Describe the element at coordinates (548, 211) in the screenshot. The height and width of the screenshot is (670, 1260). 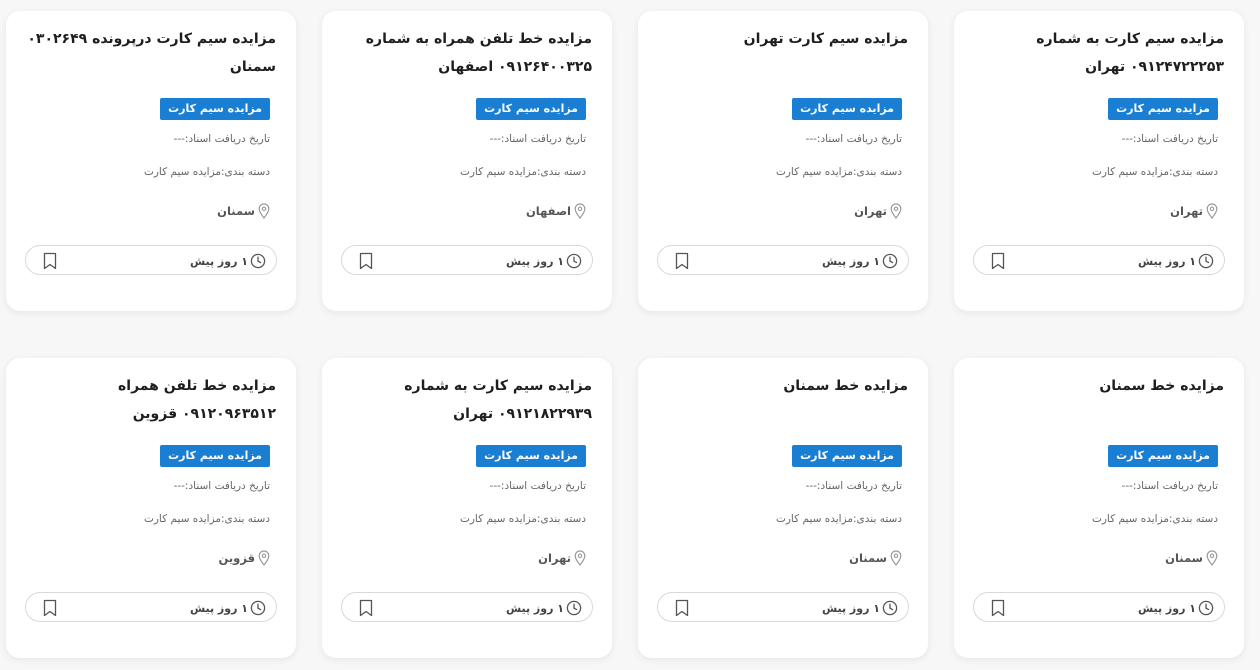
I see `city-name: اصفهان` at that location.